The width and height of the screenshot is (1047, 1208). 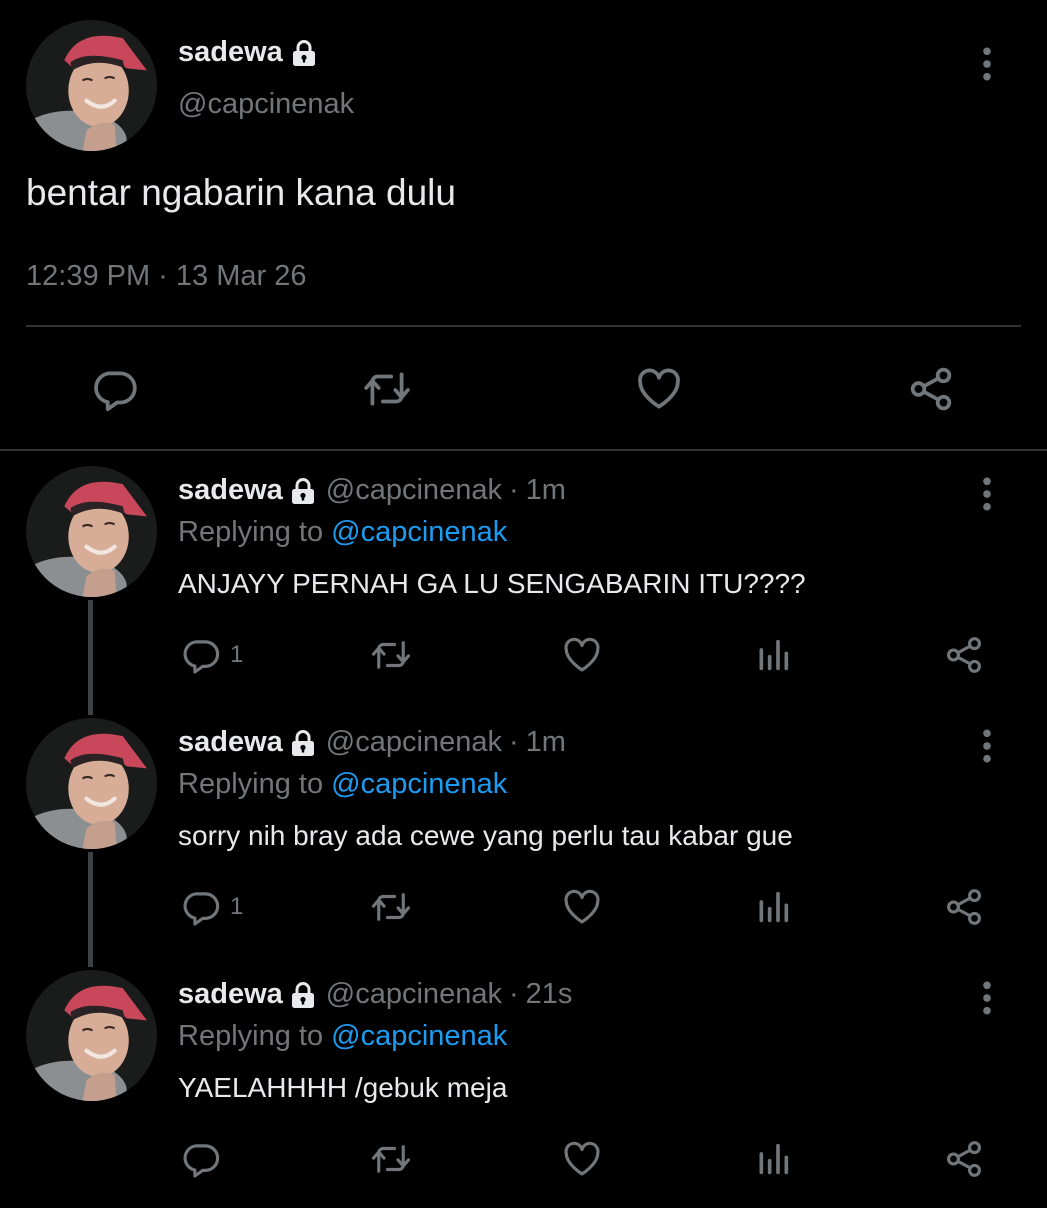 I want to click on time-ago: 21s, so click(x=549, y=994).